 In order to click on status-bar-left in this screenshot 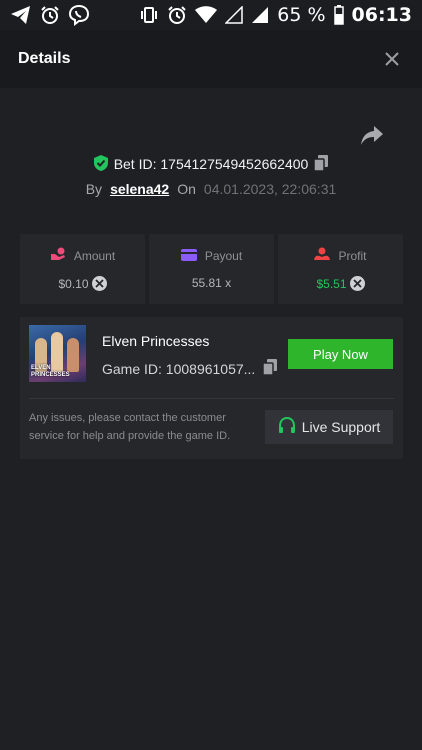, I will do `click(50, 15)`.